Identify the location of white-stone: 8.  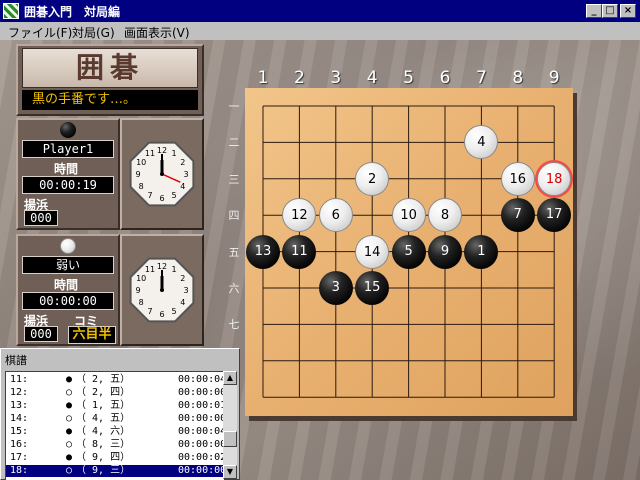
(445, 215).